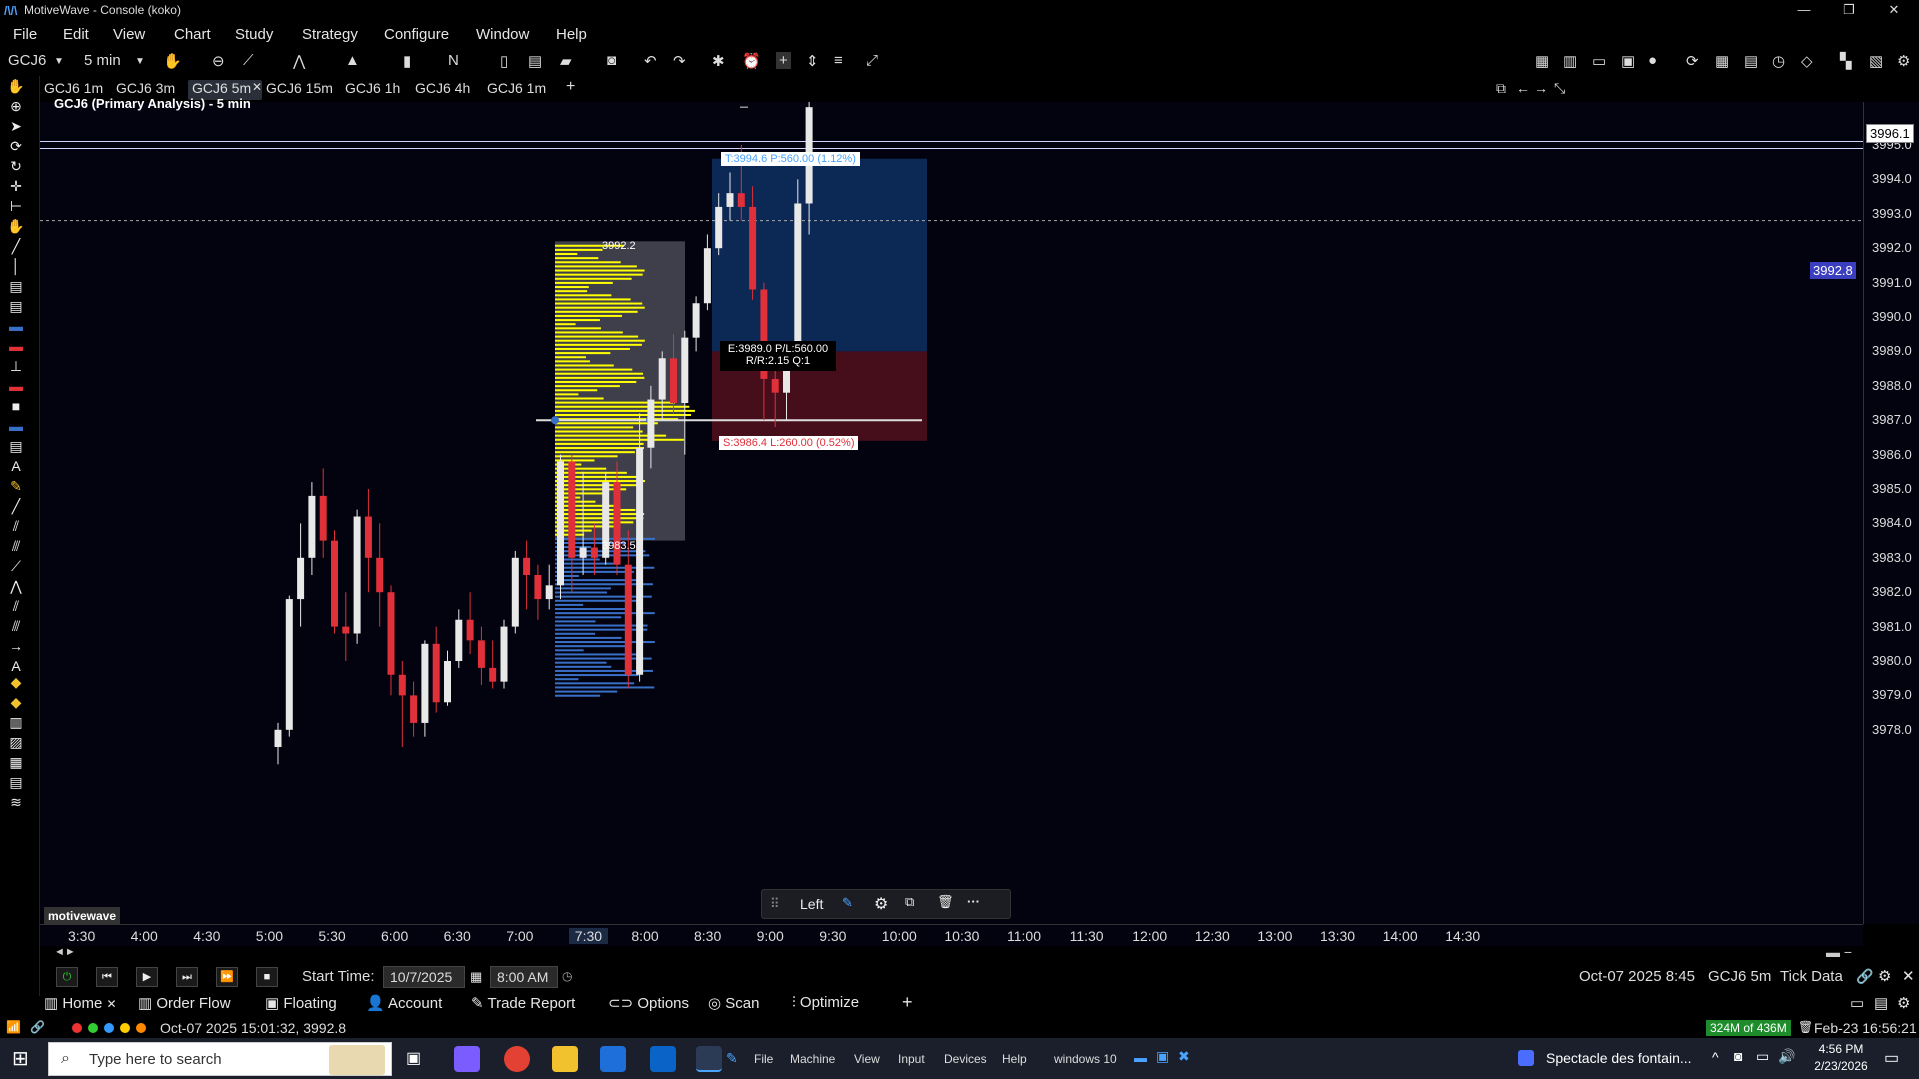  I want to click on tool-hand-icon: ✋, so click(16, 86).